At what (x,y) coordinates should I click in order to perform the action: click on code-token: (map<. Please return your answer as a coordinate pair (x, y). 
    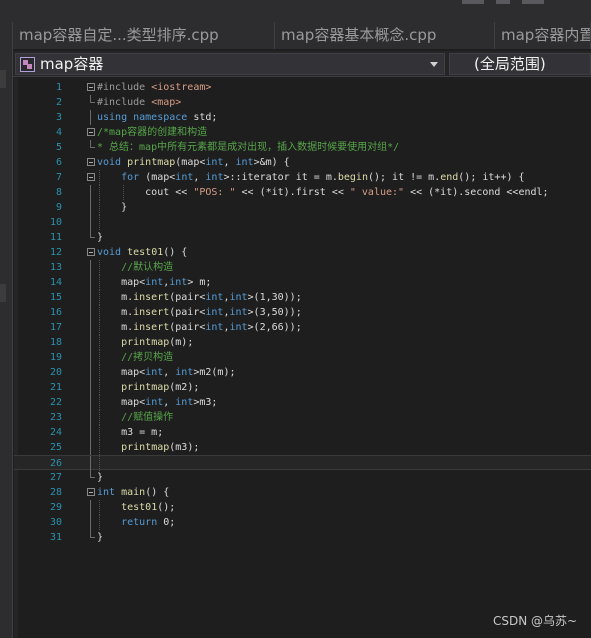
    Looking at the image, I should click on (160, 177).